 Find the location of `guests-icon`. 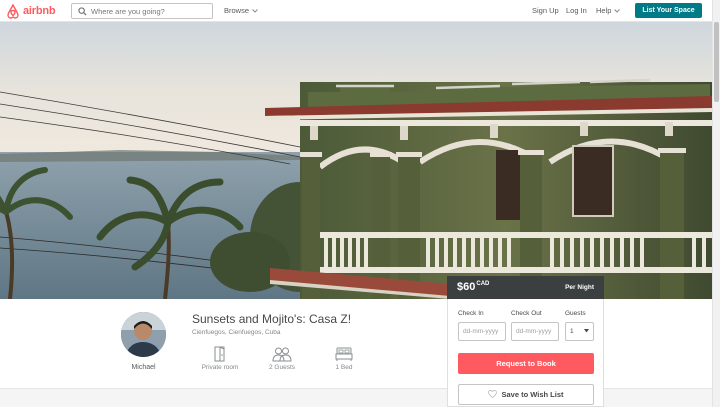

guests-icon is located at coordinates (282, 354).